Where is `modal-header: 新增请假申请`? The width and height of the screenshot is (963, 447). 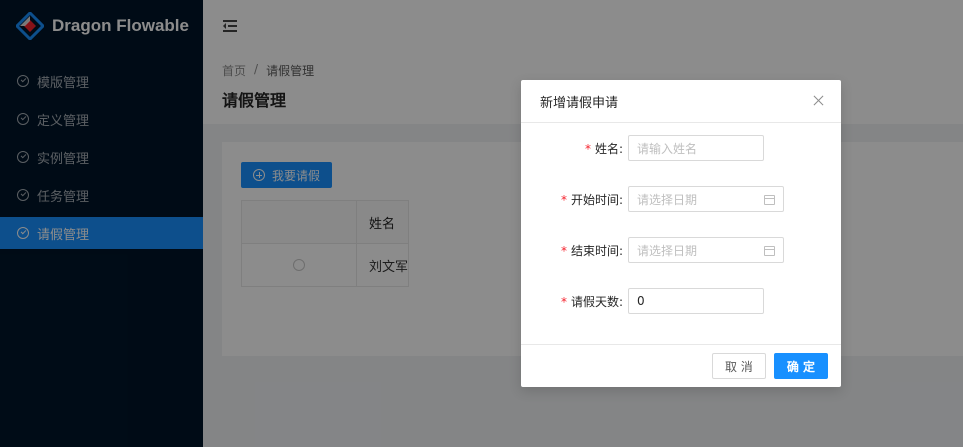 modal-header: 新增请假申请 is located at coordinates (681, 101).